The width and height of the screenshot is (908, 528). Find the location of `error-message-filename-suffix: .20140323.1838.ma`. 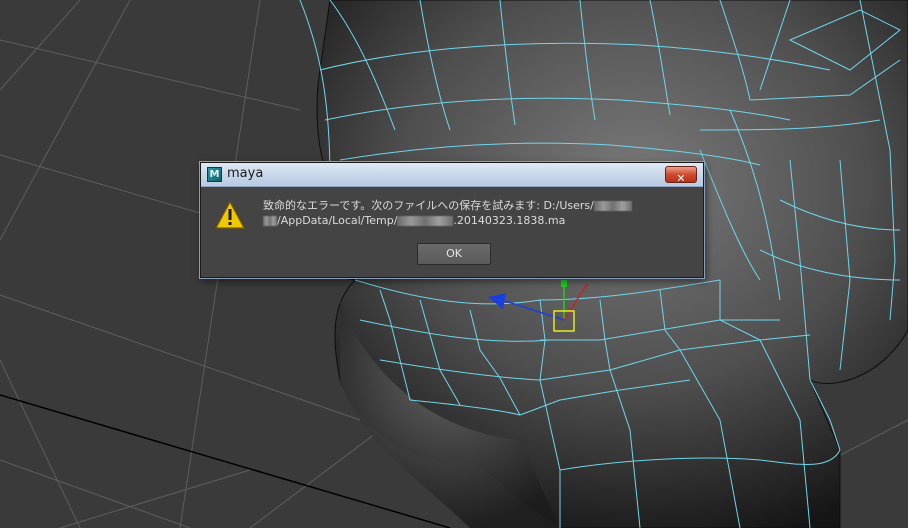

error-message-filename-suffix: .20140323.1838.ma is located at coordinates (509, 220).